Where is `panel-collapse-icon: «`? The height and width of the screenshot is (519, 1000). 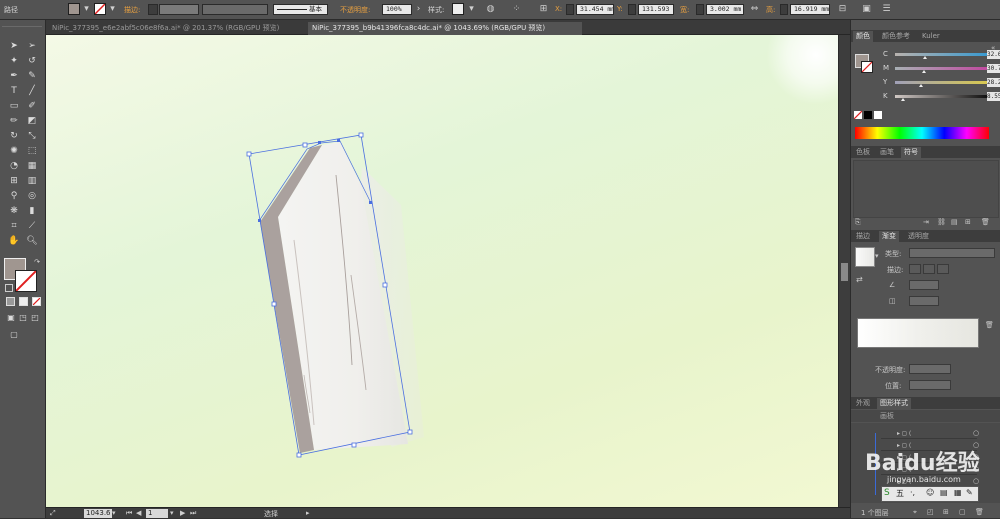
panel-collapse-icon: « is located at coordinates (993, 48).